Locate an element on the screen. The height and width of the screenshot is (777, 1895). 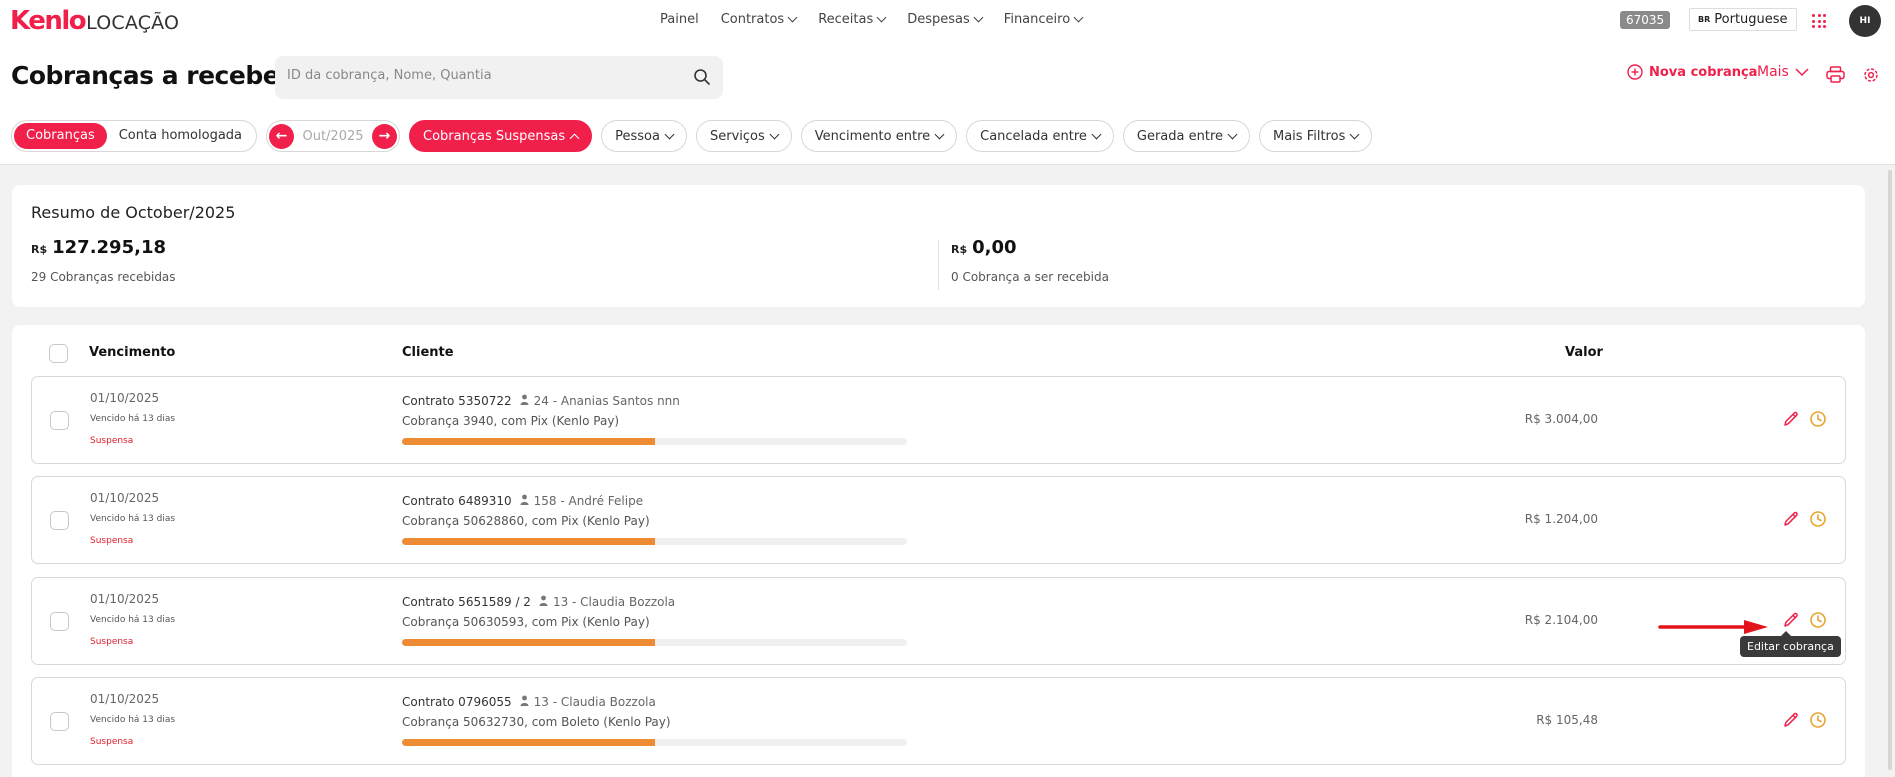
toggle-conta-homologada: Conta homologada is located at coordinates (180, 136).